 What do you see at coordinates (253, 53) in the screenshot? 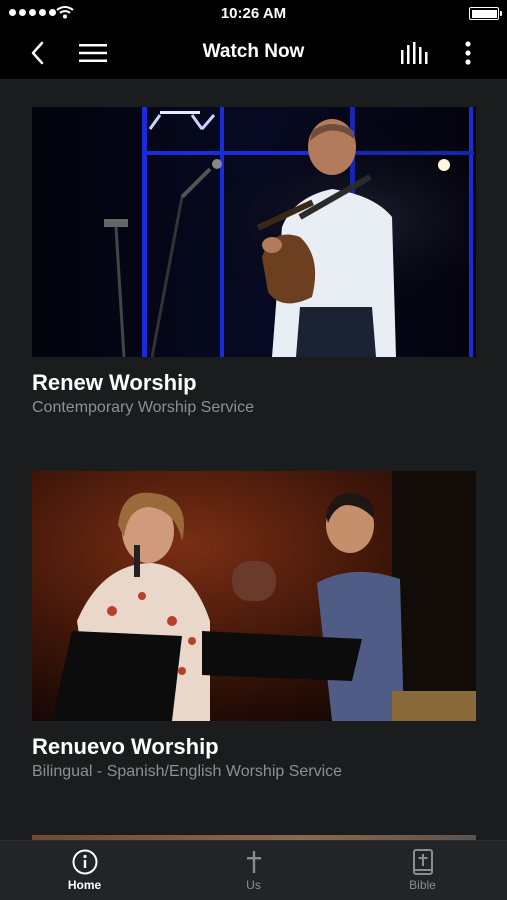
I see `navigation-bar: Watch Now` at bounding box center [253, 53].